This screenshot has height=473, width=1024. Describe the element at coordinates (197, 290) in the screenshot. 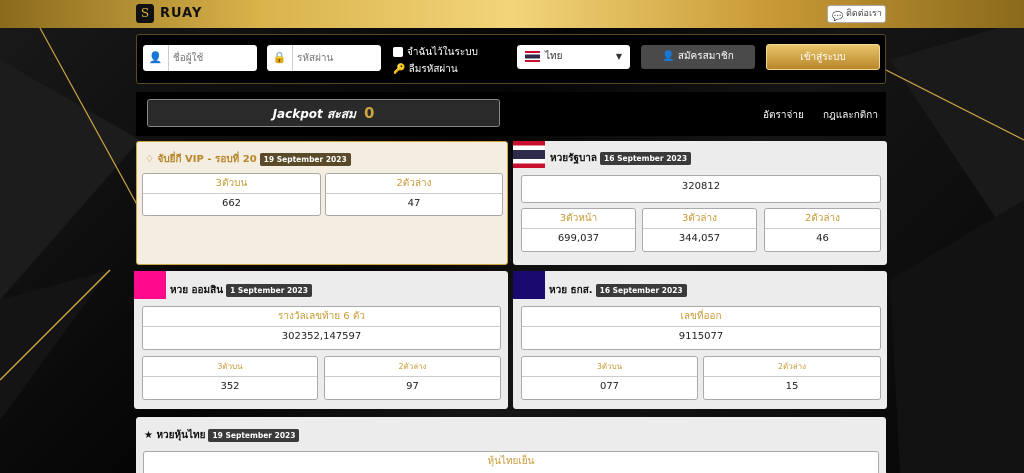

I see `card-title: หวย ออมสิน` at that location.